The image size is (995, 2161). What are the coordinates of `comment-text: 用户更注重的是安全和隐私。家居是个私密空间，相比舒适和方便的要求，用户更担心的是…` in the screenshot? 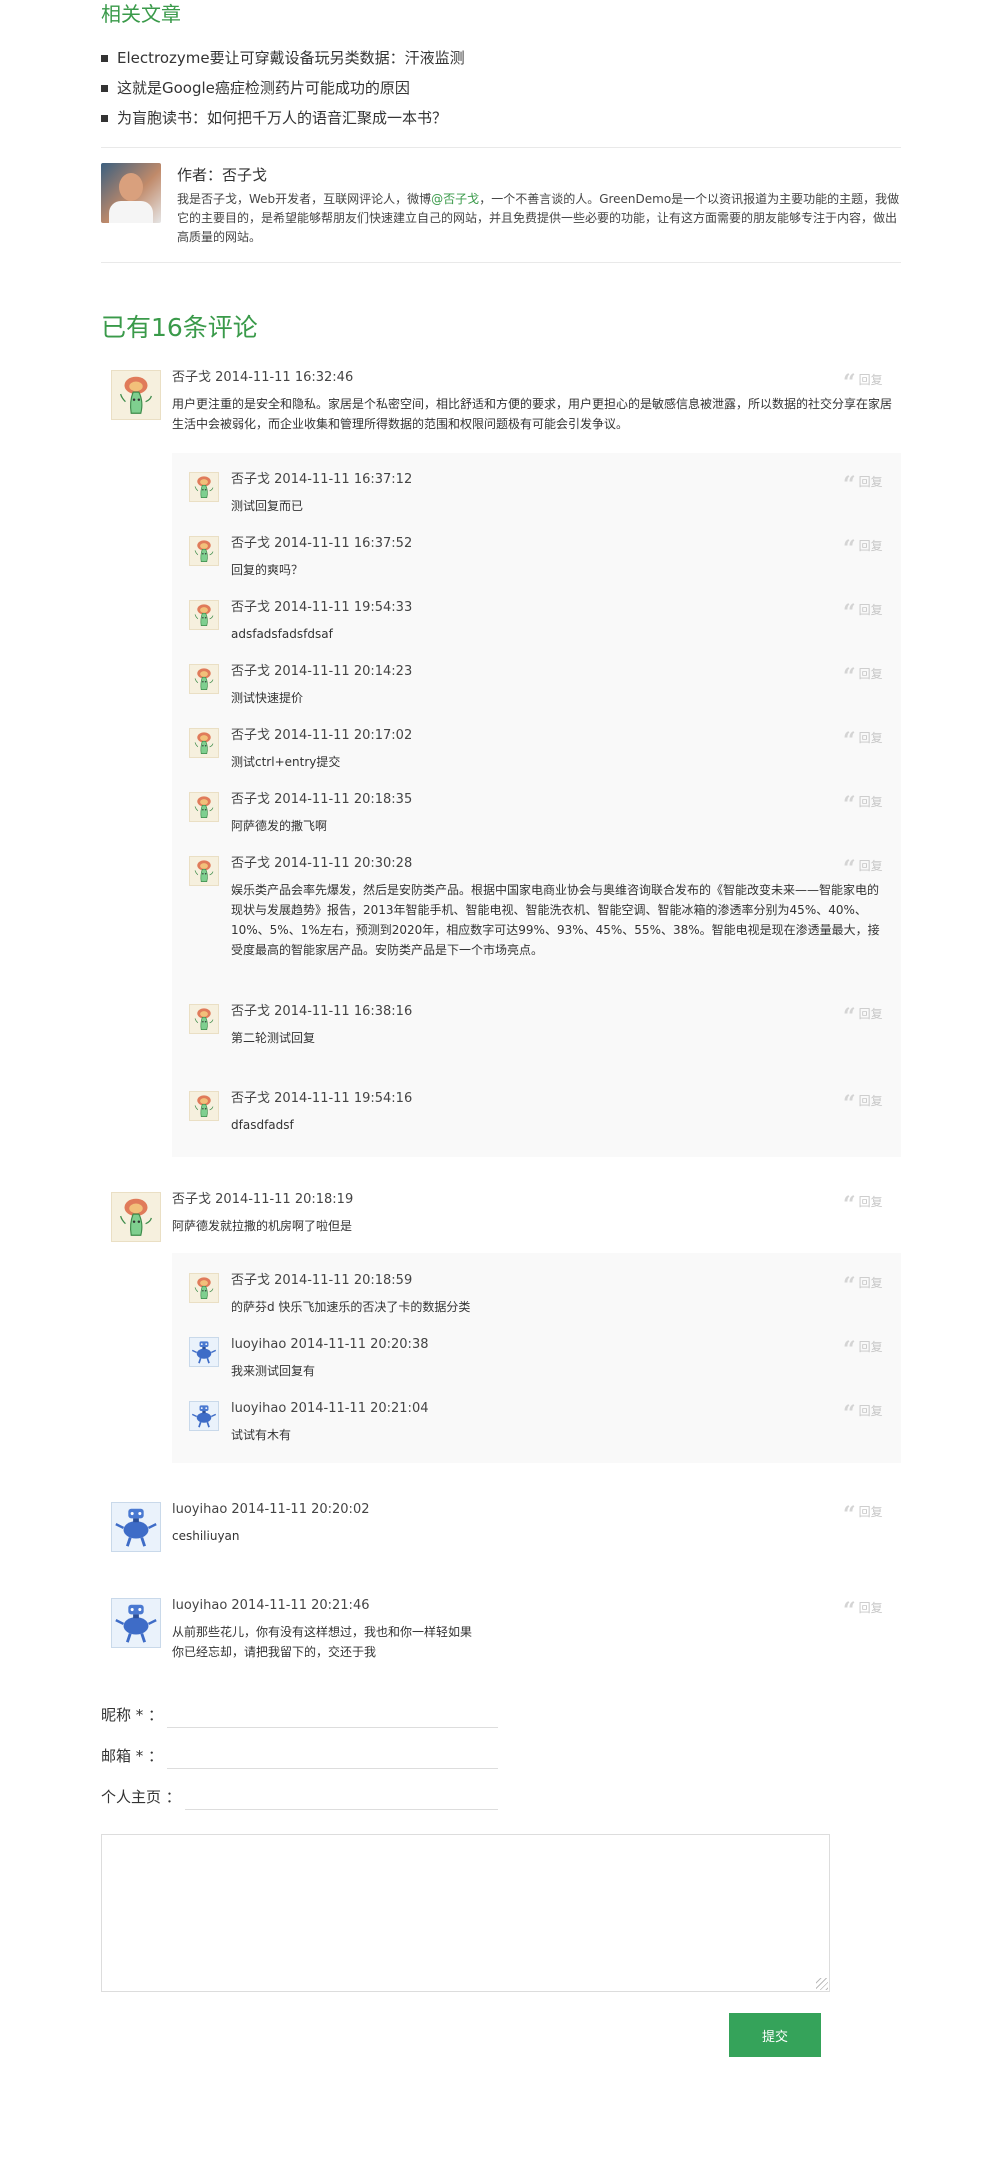 It's located at (532, 414).